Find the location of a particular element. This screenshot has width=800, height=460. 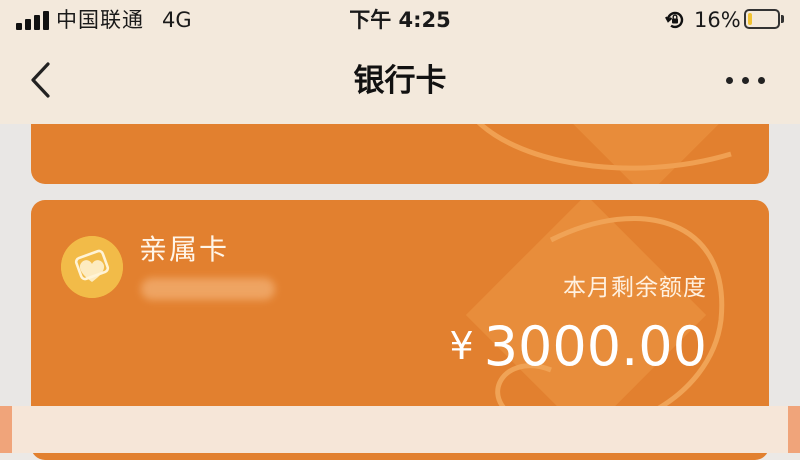

currency-symbol: ¥ is located at coordinates (461, 346).